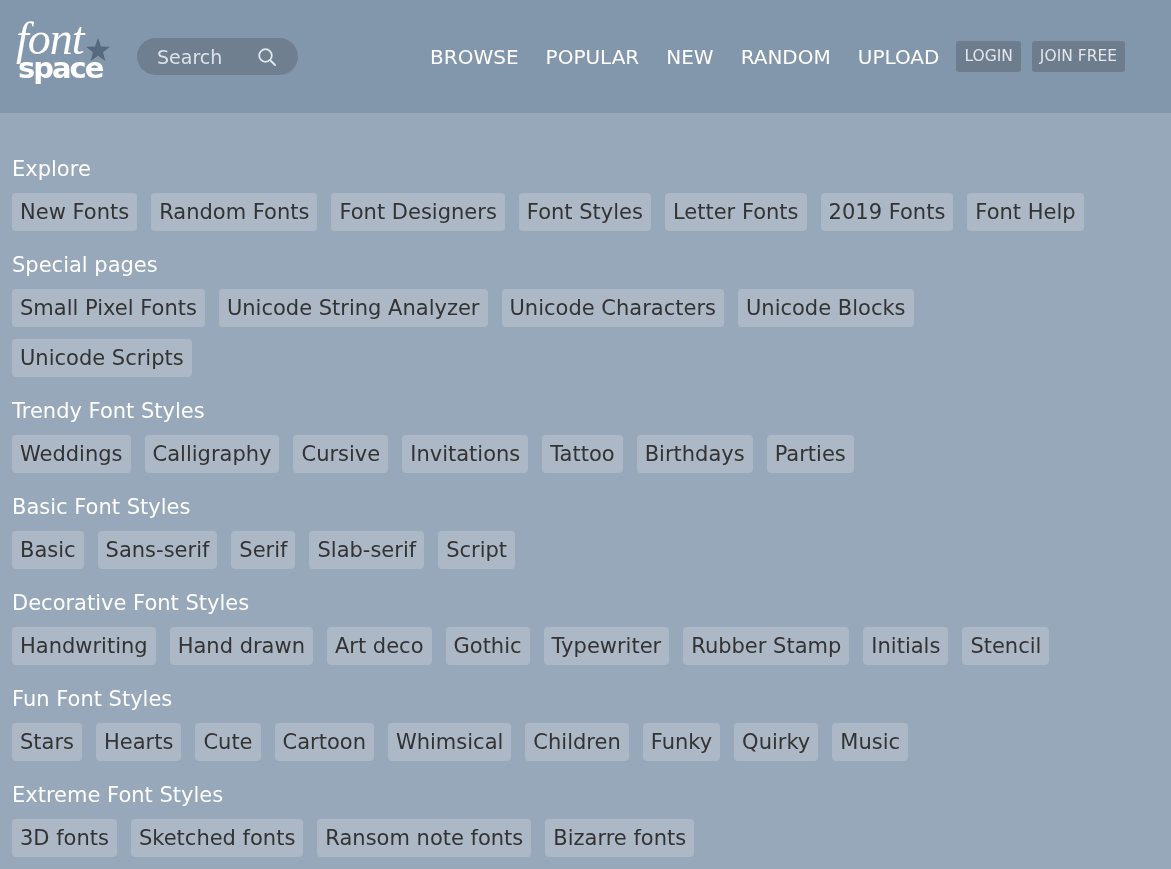 The height and width of the screenshot is (869, 1171). Describe the element at coordinates (267, 56) in the screenshot. I see `search-icon` at that location.